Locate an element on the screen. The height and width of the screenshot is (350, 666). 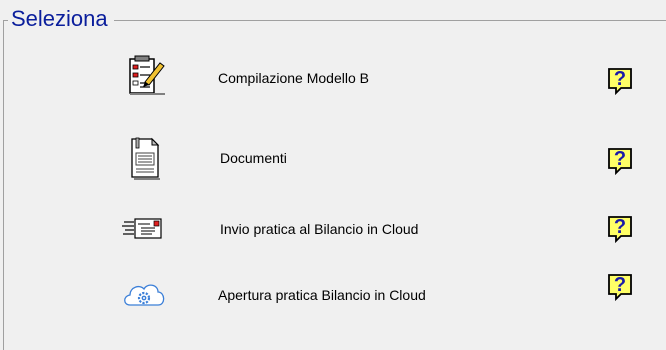
help-button-apertura: ? is located at coordinates (621, 287).